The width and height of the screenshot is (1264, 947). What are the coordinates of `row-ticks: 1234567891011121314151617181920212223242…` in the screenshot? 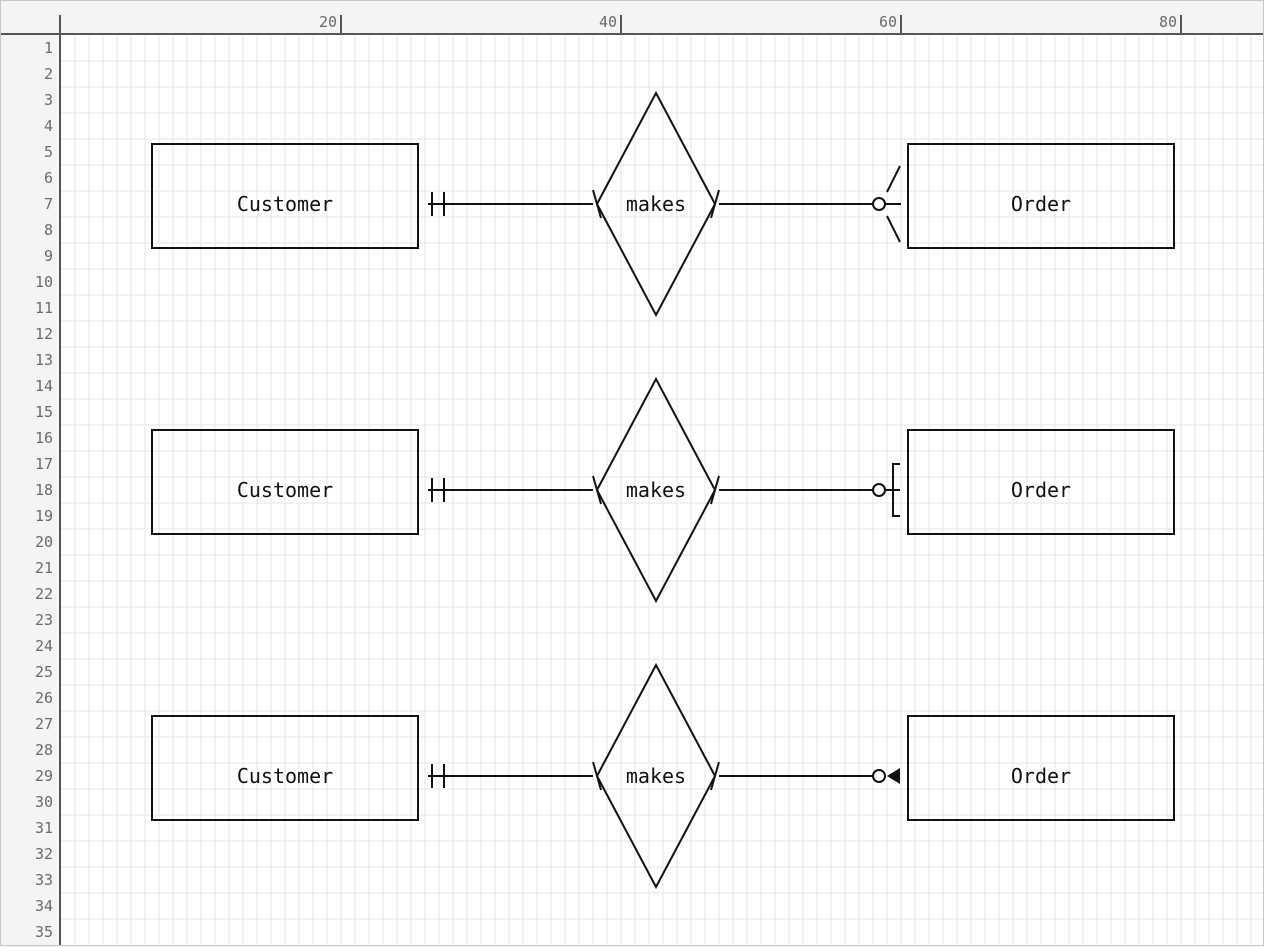 It's located at (44, 490).